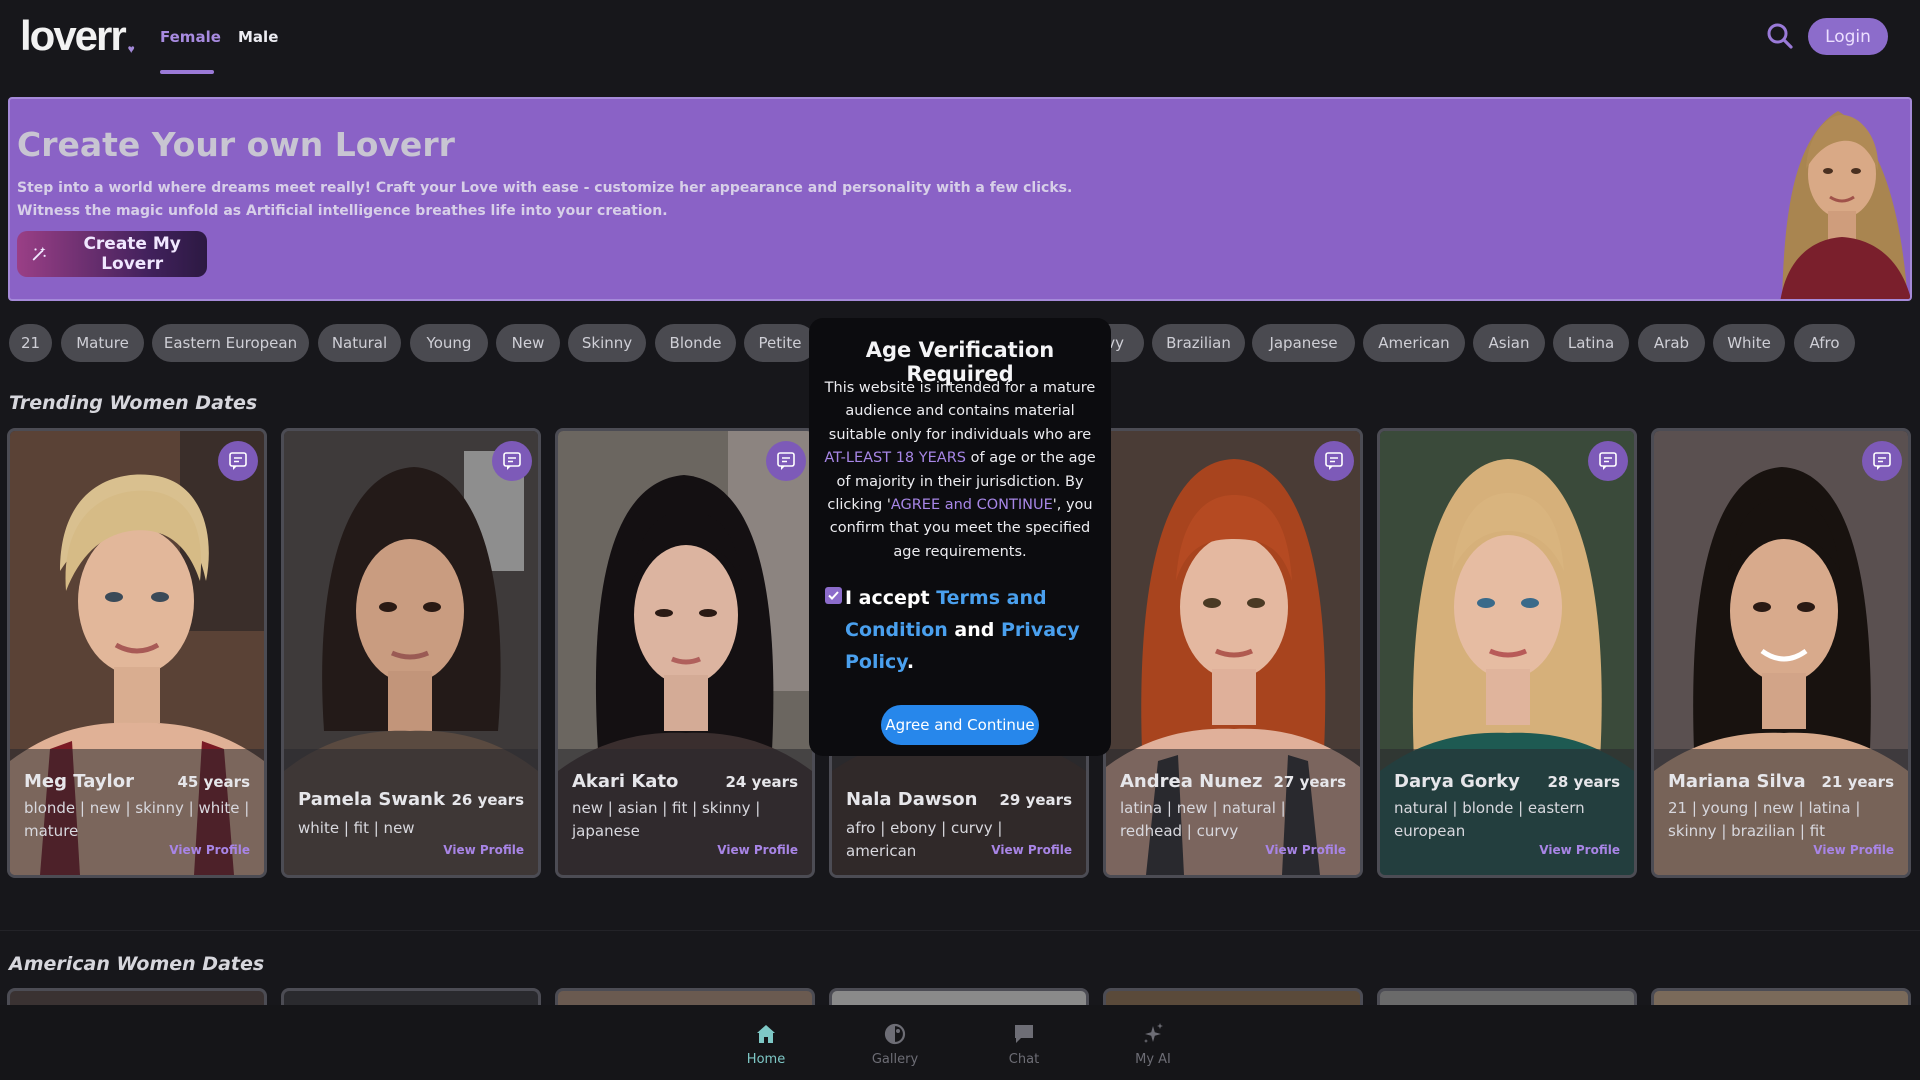  What do you see at coordinates (1824, 343) in the screenshot?
I see `tag-afro: Afro` at bounding box center [1824, 343].